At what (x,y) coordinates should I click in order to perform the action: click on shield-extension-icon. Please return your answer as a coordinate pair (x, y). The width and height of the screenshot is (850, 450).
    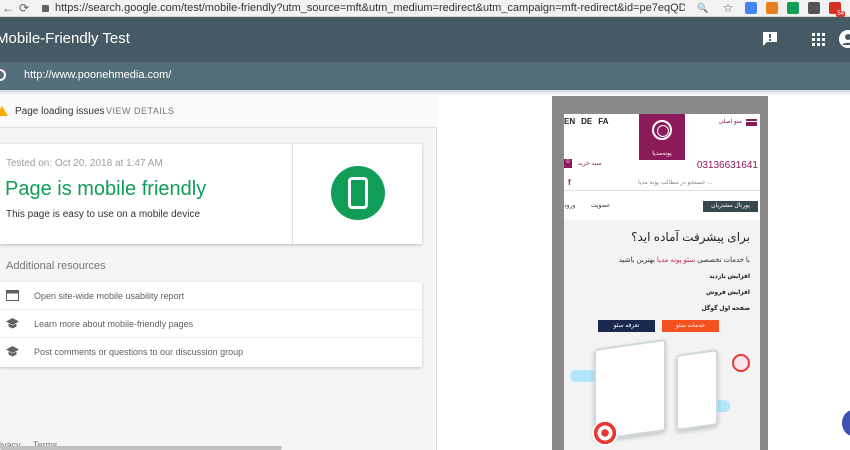
    Looking at the image, I should click on (793, 8).